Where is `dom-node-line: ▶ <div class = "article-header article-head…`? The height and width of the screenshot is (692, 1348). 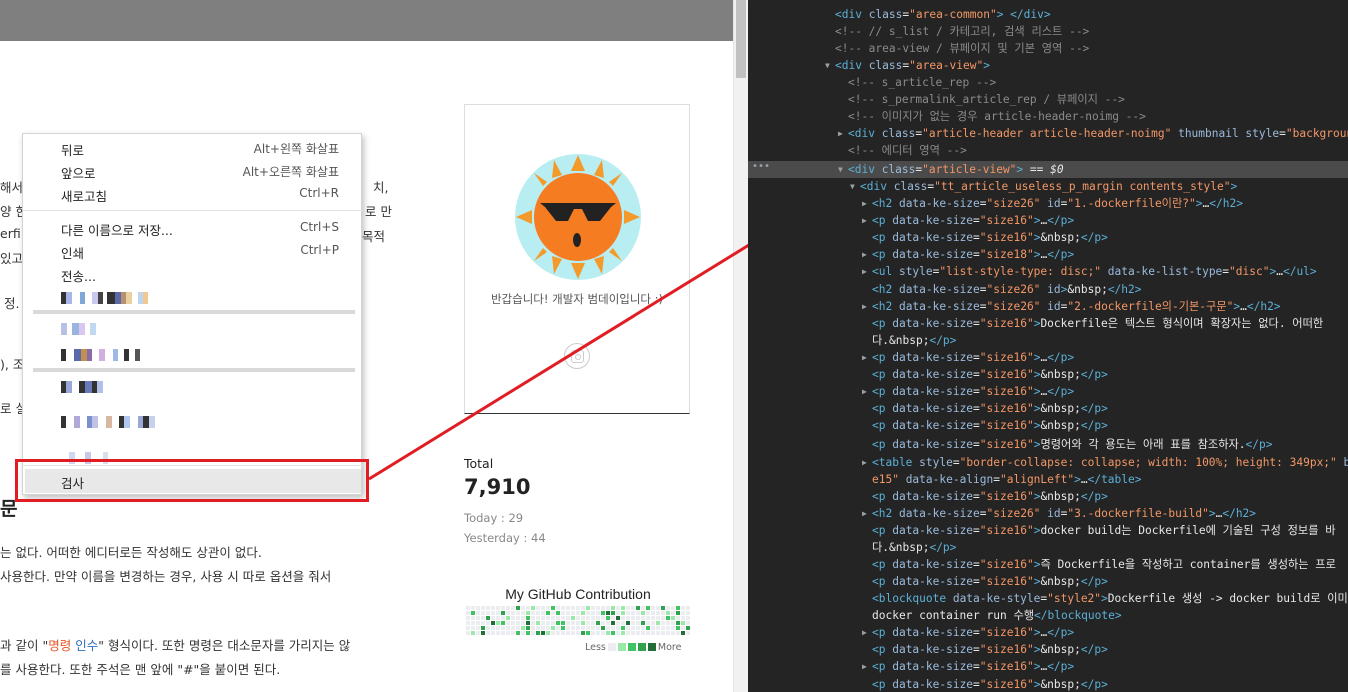 dom-node-line: ▶ <div class = "article-header article-head… is located at coordinates (1048, 133).